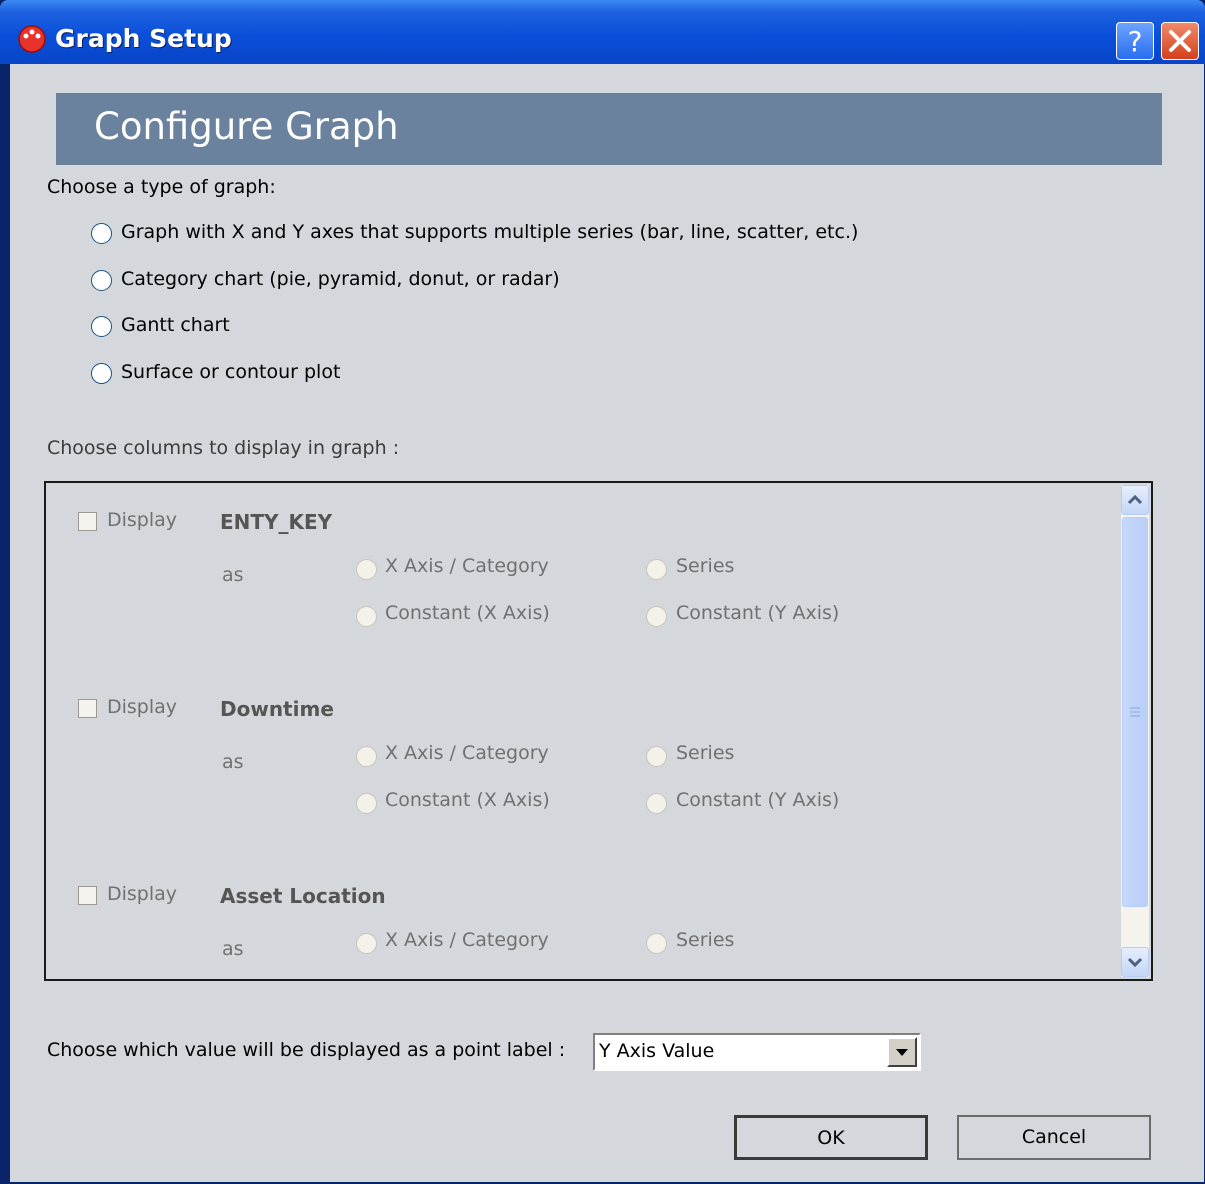 The width and height of the screenshot is (1205, 1184). What do you see at coordinates (303, 896) in the screenshot?
I see `column-name: Asset Location` at bounding box center [303, 896].